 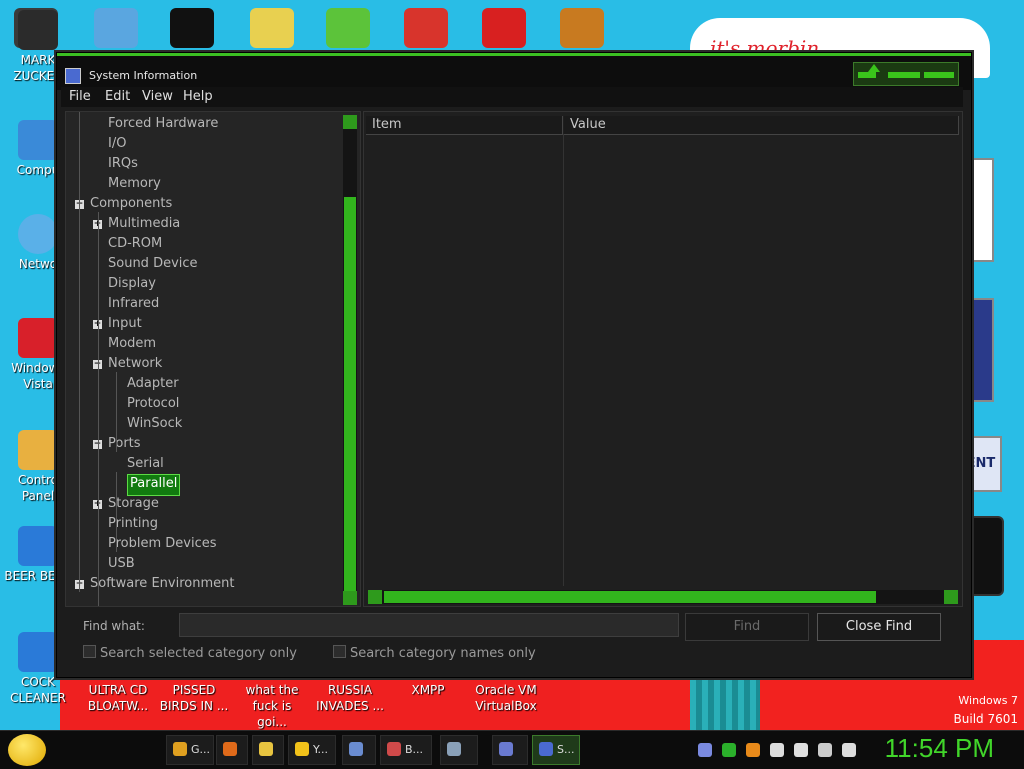 What do you see at coordinates (135, 244) in the screenshot?
I see `tree-item: CD-ROM` at bounding box center [135, 244].